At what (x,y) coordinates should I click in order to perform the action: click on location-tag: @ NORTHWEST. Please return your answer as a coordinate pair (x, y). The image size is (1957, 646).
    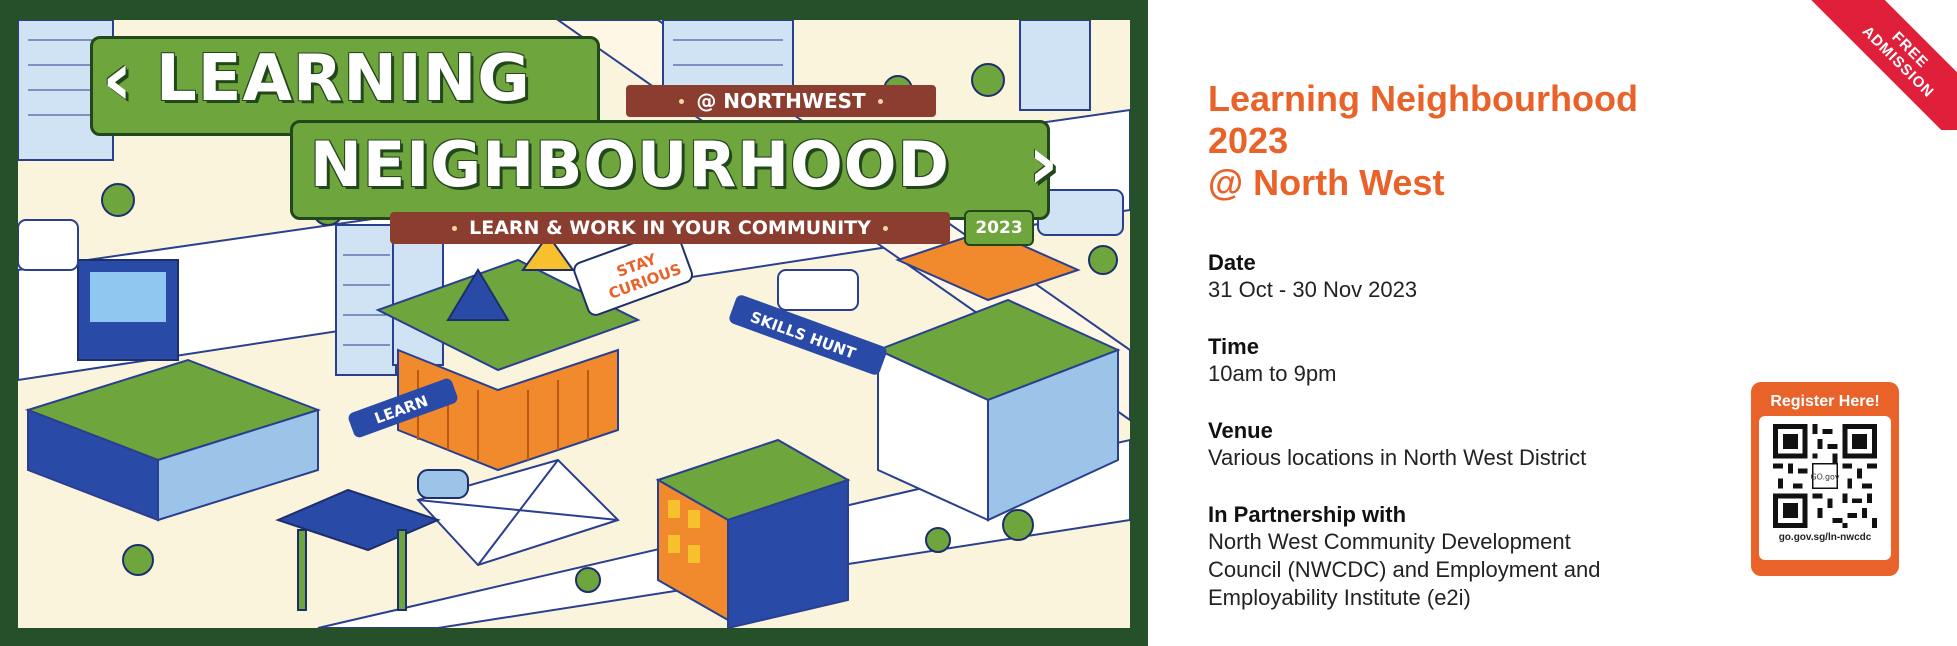
    Looking at the image, I should click on (781, 101).